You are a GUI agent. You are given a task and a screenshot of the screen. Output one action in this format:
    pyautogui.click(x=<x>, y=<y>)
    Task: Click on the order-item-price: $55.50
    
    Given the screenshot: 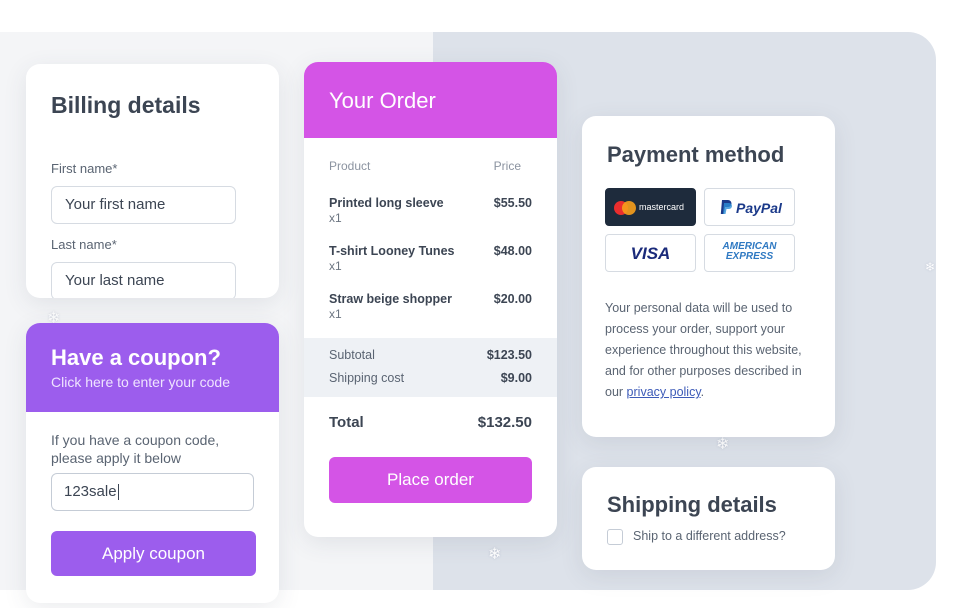 What is the action you would take?
    pyautogui.click(x=512, y=203)
    